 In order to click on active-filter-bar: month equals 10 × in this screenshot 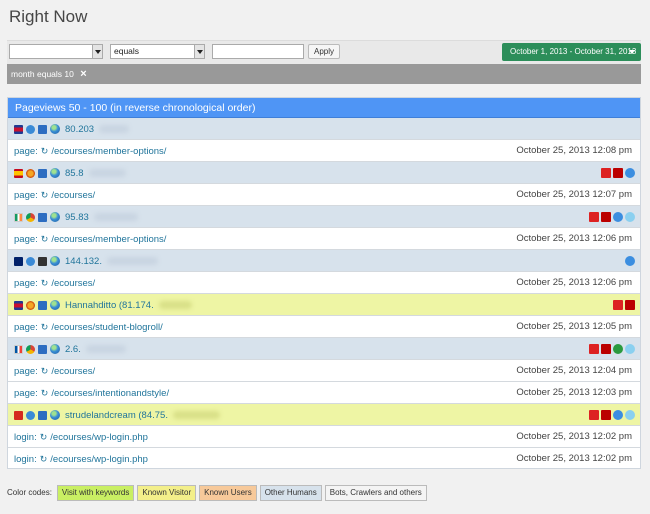, I will do `click(324, 74)`.